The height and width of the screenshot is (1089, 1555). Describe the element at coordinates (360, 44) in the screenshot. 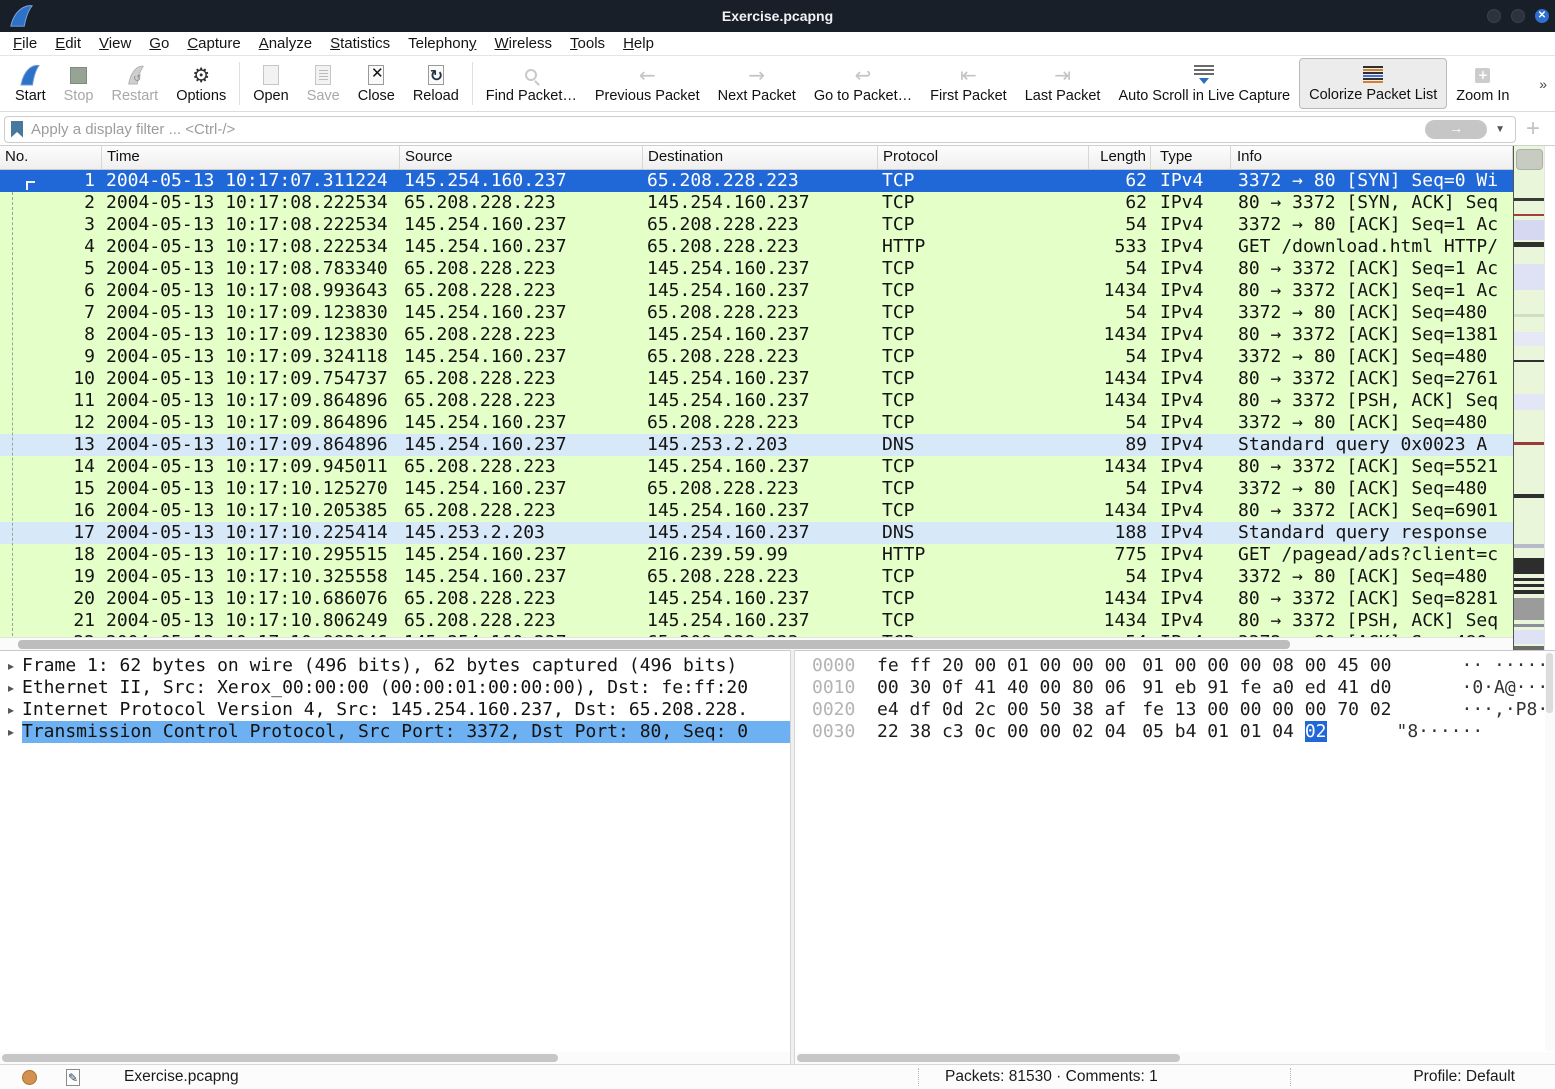

I see `menu-item: Statistics` at that location.